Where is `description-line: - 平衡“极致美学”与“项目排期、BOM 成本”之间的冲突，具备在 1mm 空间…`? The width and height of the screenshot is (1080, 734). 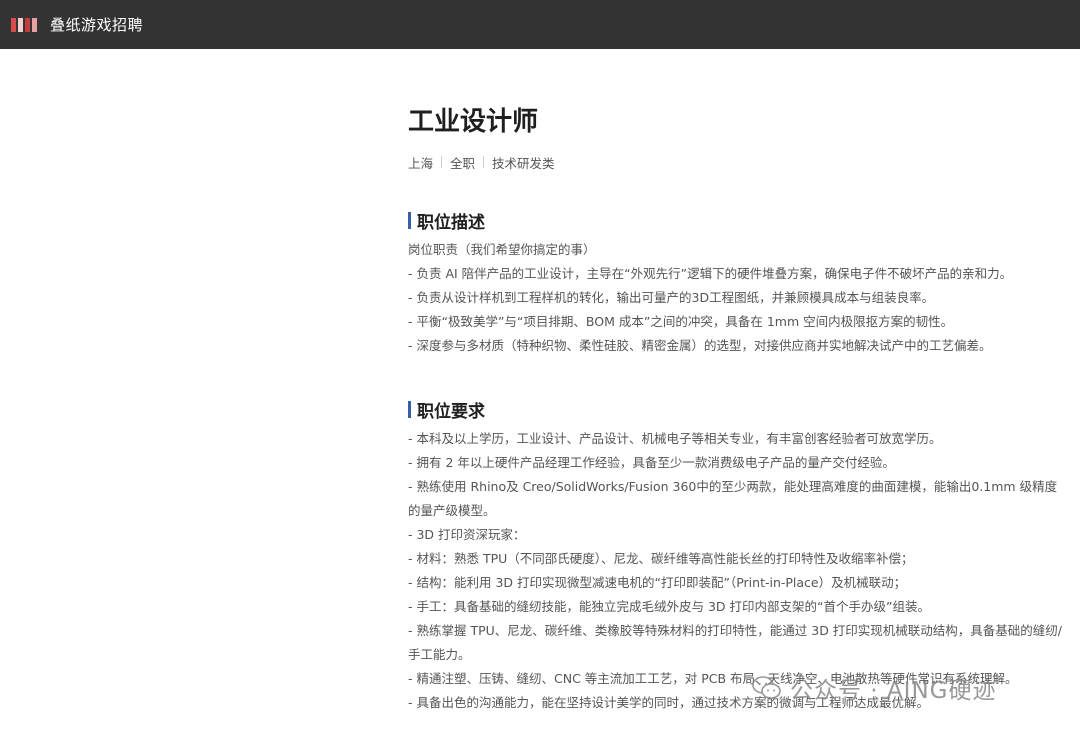
description-line: - 平衡“极致美学”与“项目排期、BOM 成本”之间的冲突，具备在 1mm 空间… is located at coordinates (681, 321).